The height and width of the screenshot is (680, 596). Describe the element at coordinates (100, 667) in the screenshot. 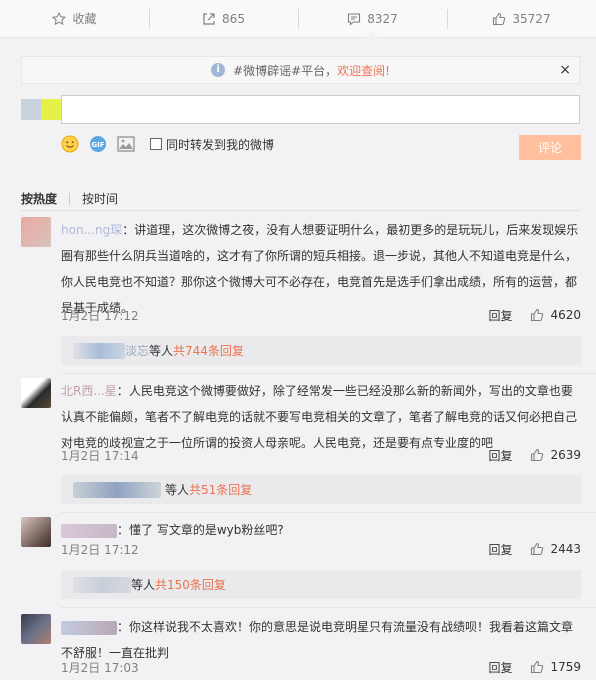

I see `comment-time: 1月2日 17:03` at that location.